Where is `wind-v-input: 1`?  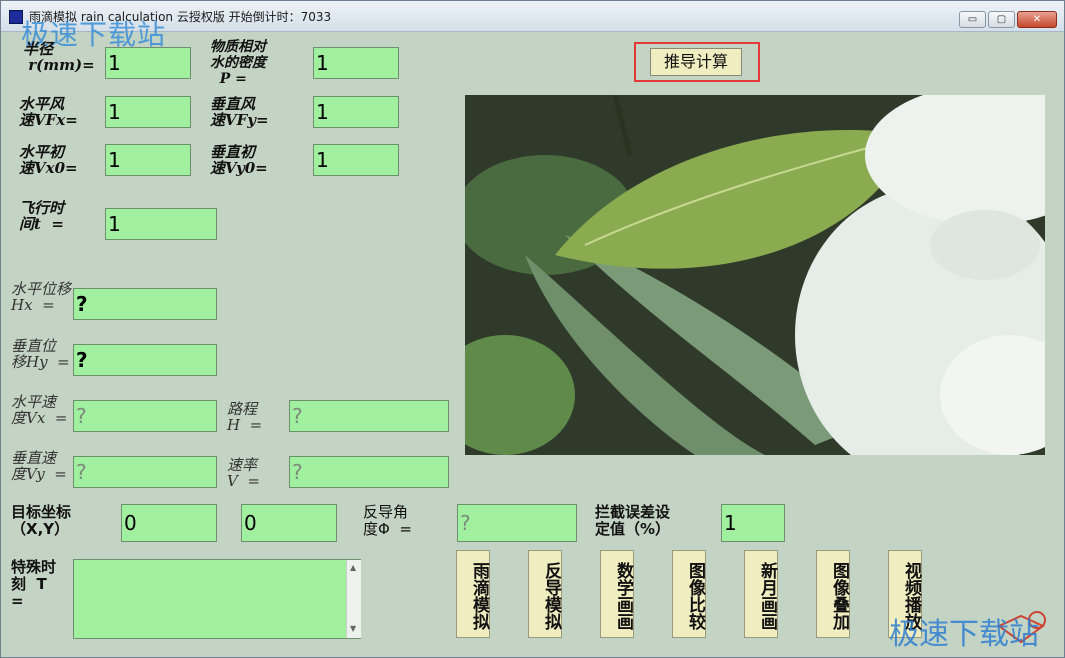 wind-v-input: 1 is located at coordinates (356, 112).